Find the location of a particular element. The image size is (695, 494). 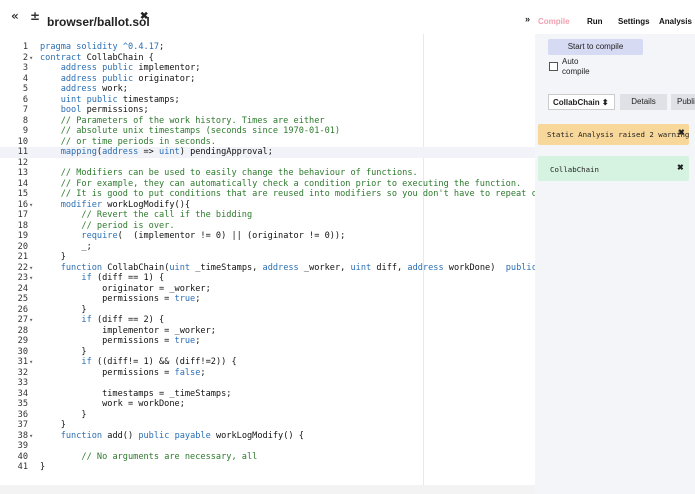

line-number: 31 is located at coordinates (22, 362).